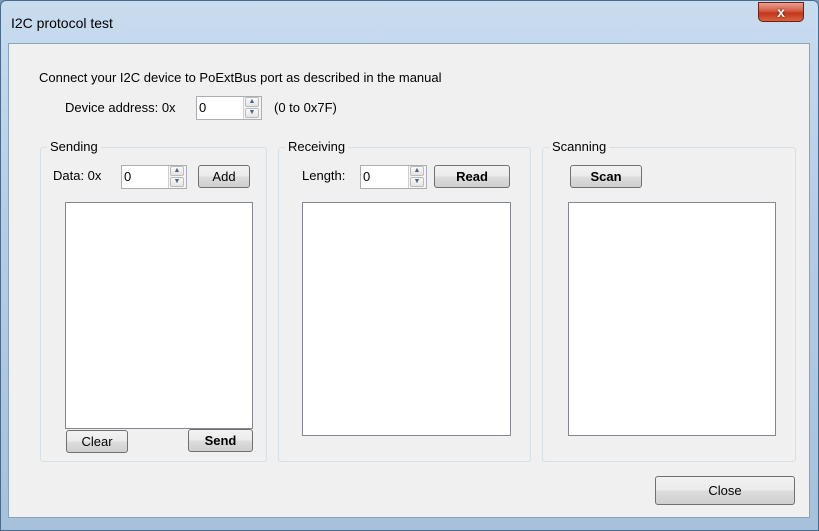 The image size is (819, 531). What do you see at coordinates (672, 319) in the screenshot?
I see `scan-results-list` at bounding box center [672, 319].